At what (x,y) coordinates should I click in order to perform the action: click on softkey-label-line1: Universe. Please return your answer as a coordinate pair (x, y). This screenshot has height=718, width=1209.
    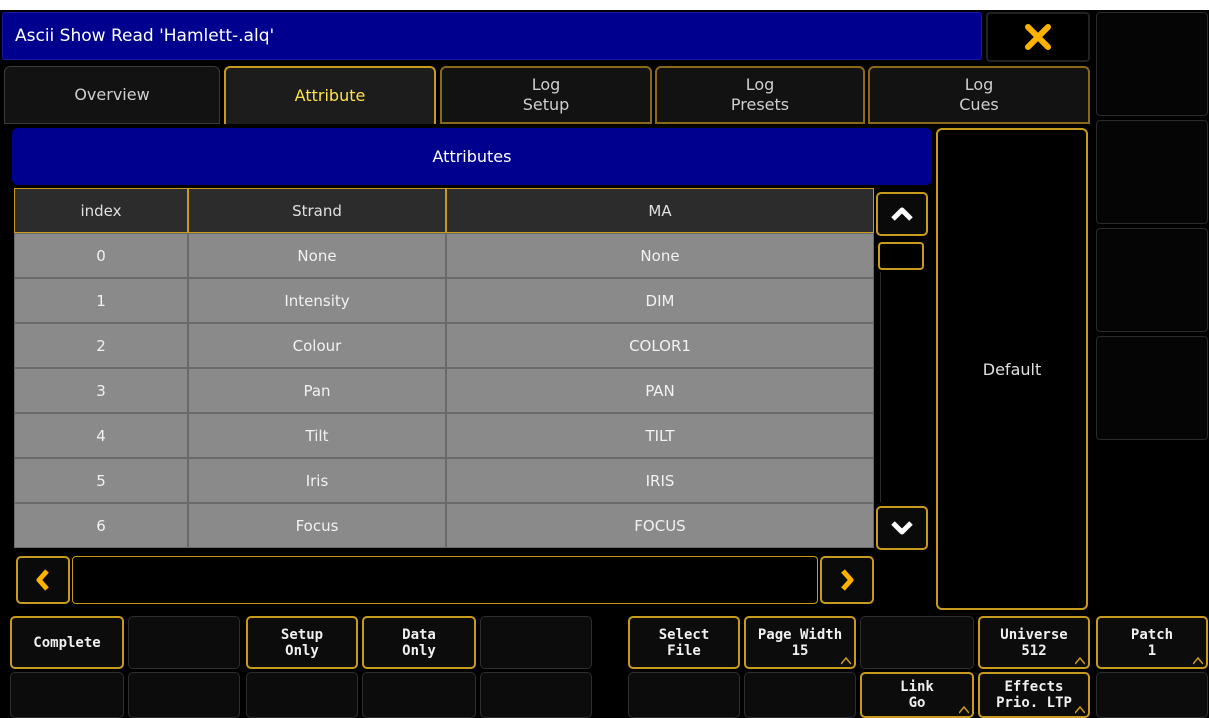
    Looking at the image, I should click on (1034, 634).